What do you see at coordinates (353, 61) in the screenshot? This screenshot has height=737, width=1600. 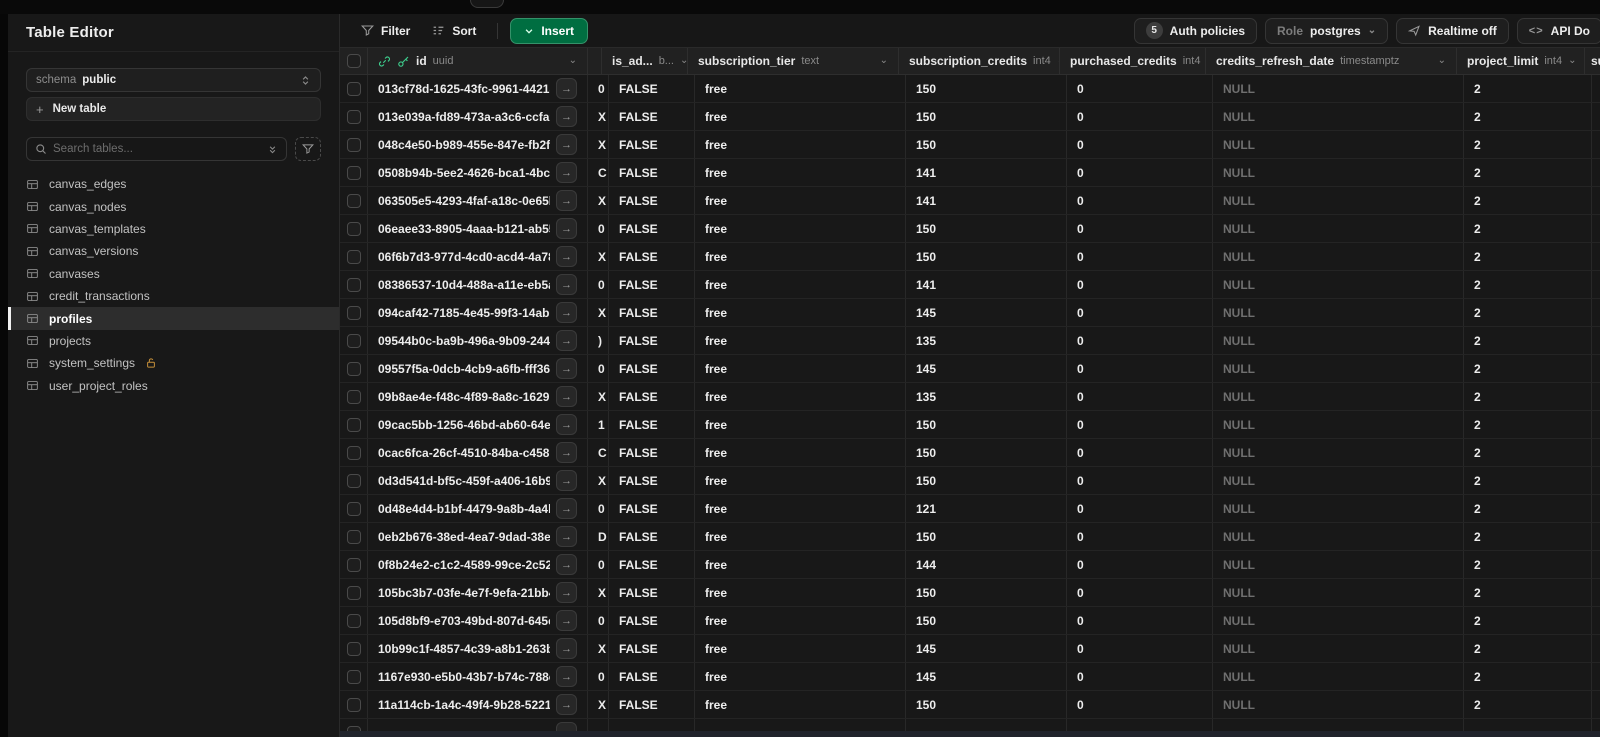 I see `select-all-checkbox` at bounding box center [353, 61].